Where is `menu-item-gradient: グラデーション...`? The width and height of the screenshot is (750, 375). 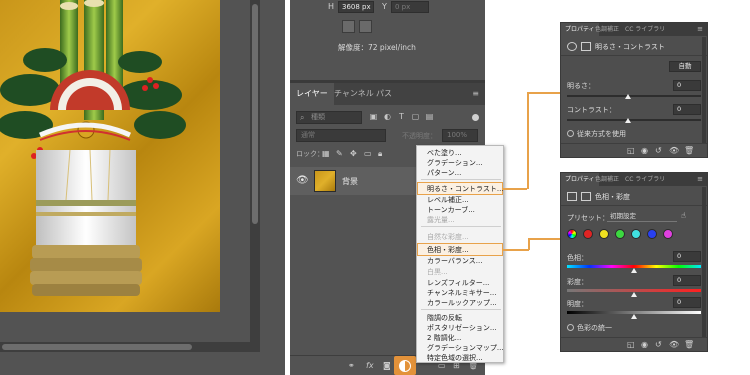 menu-item-gradient: グラデーション... is located at coordinates (455, 163).